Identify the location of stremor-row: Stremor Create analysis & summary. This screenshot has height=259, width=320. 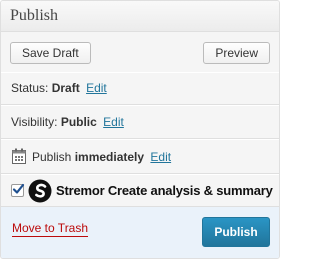
(140, 191).